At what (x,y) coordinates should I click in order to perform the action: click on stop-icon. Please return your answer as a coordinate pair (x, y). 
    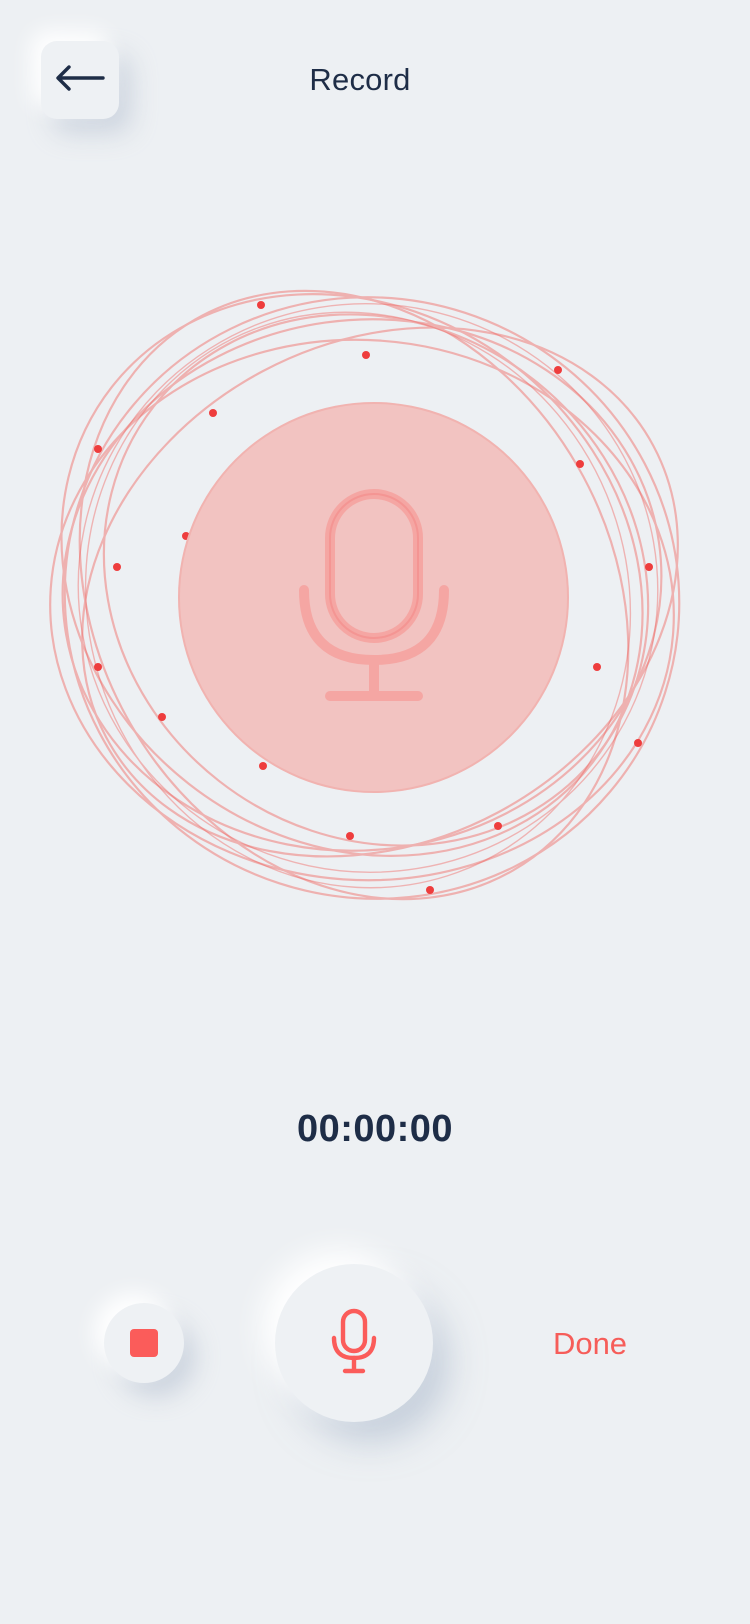
    Looking at the image, I should click on (144, 1343).